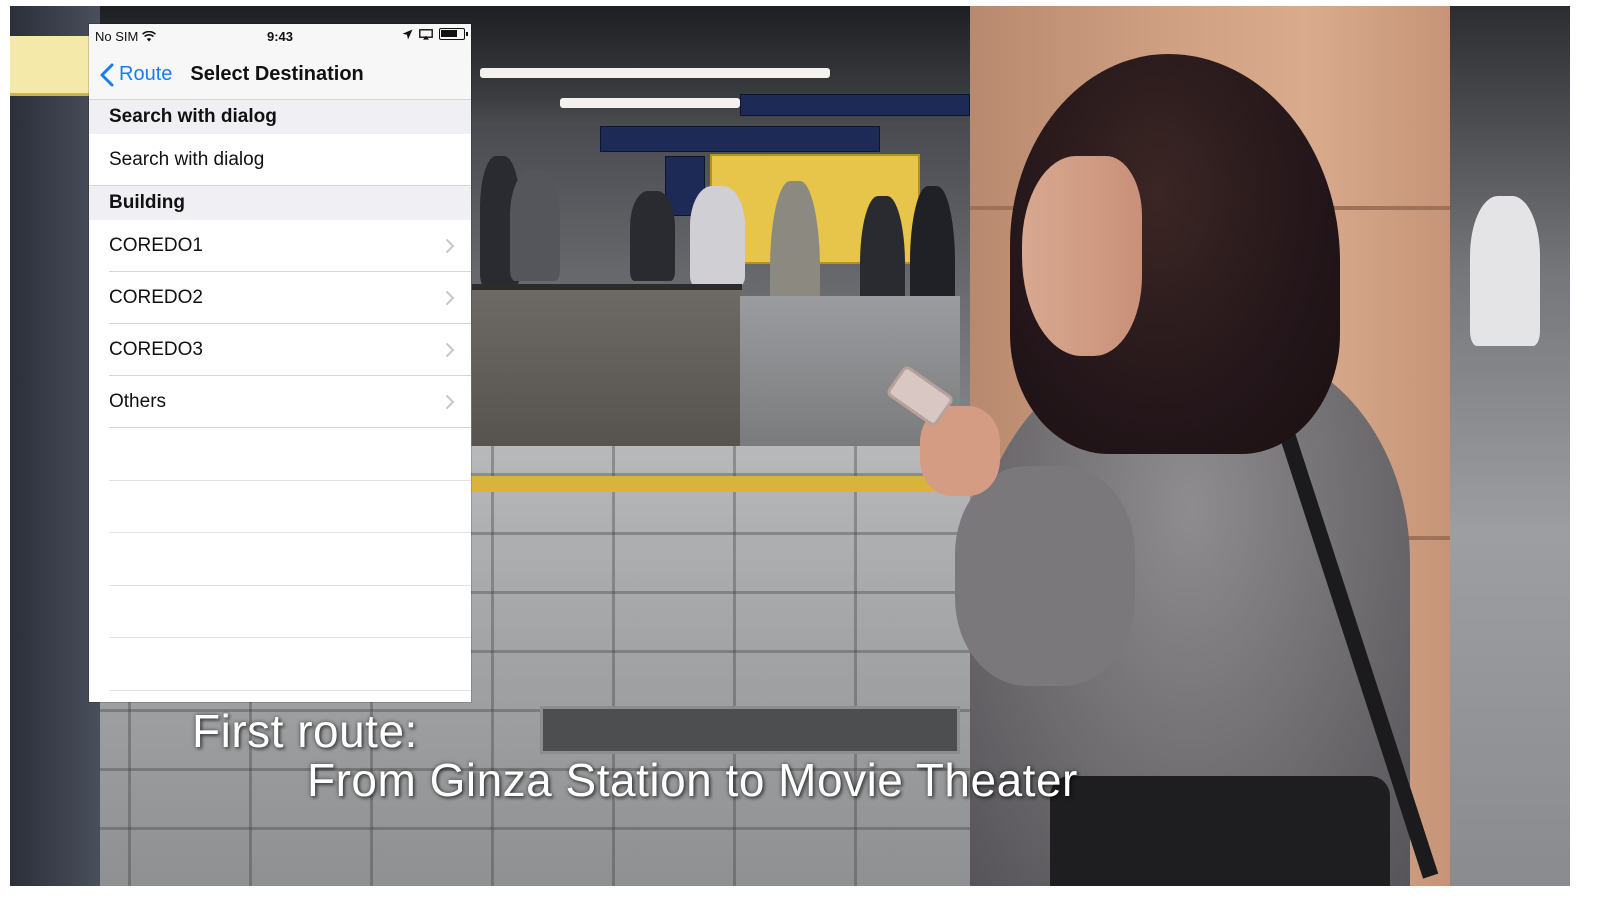 The height and width of the screenshot is (914, 1621). What do you see at coordinates (280, 37) in the screenshot?
I see `status-bar: No SIM 9:43` at bounding box center [280, 37].